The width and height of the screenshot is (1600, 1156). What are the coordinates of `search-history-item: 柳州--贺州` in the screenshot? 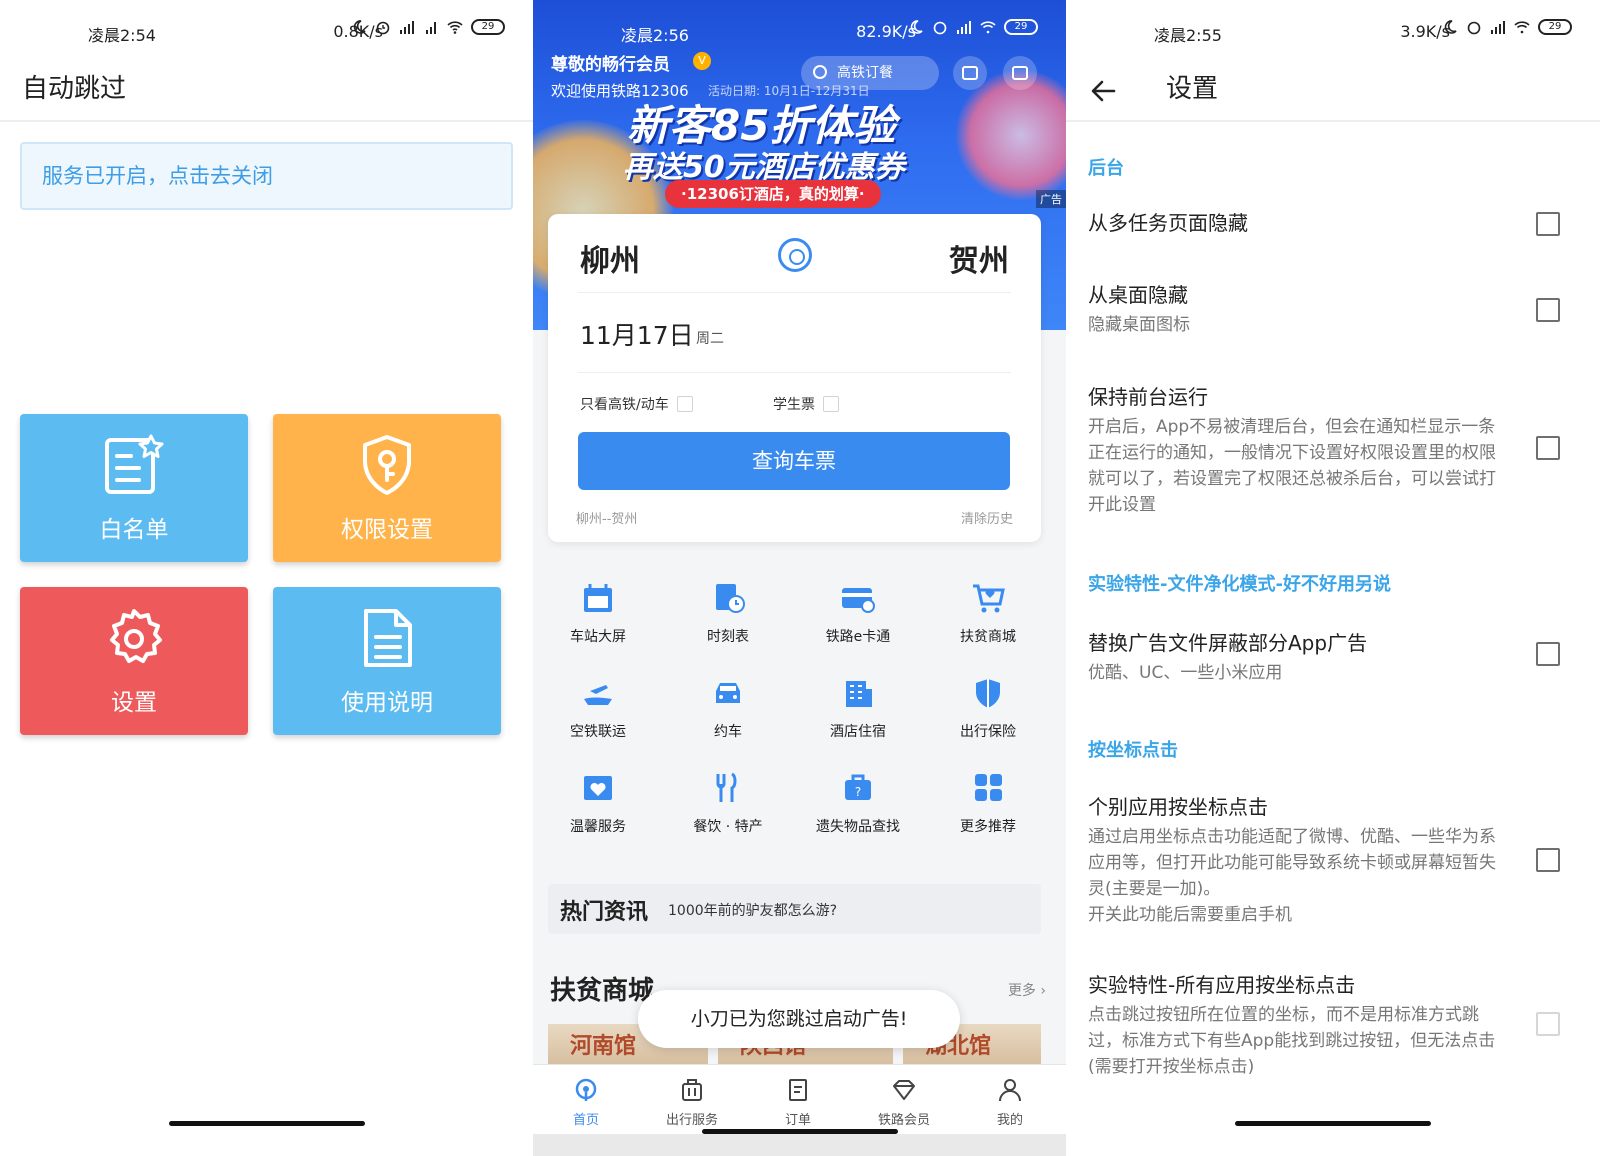 It's located at (606, 517).